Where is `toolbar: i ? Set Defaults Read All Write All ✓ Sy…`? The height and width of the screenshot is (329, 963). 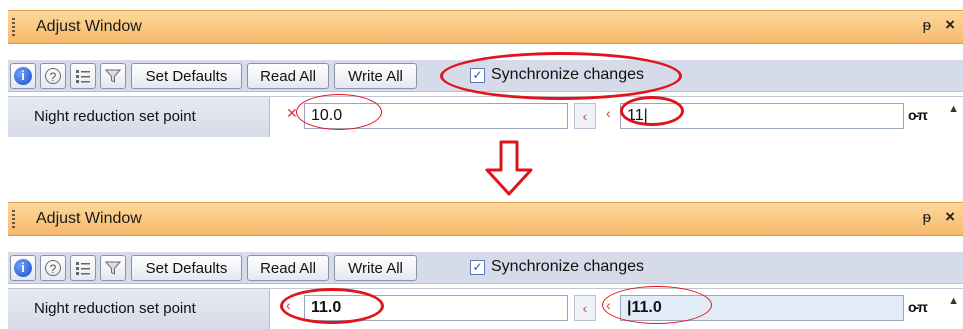
toolbar: i ? Set Defaults Read All Write All ✓ Sy… is located at coordinates (485, 268).